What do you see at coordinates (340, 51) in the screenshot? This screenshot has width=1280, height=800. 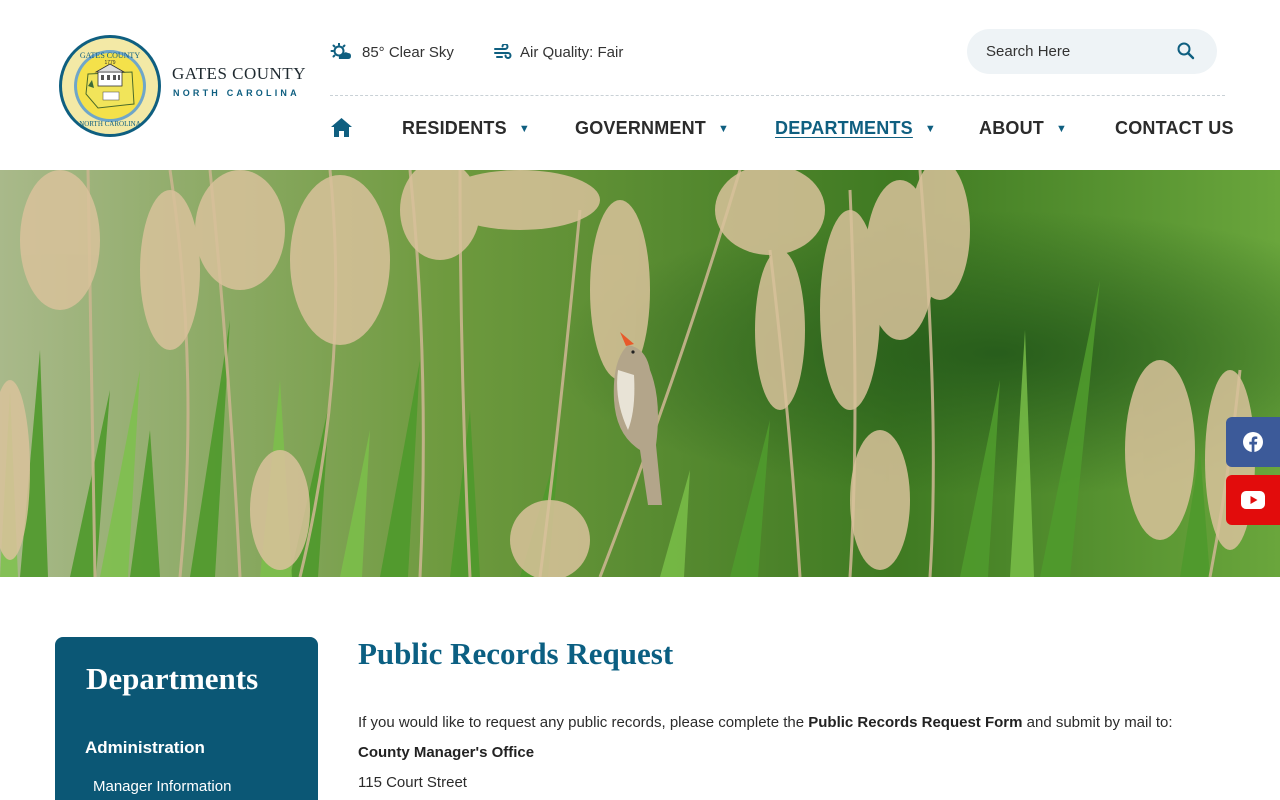 I see `sun-cloud-icon` at bounding box center [340, 51].